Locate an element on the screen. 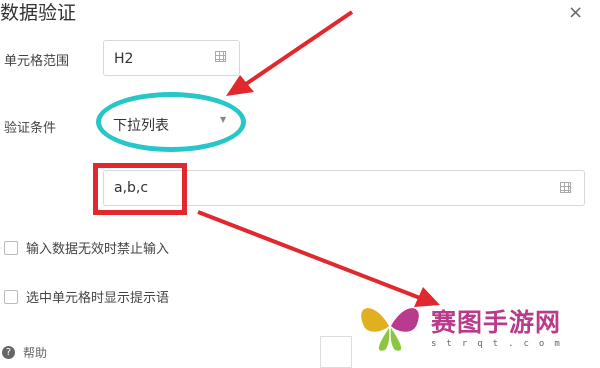  watermark-subtitle: strqt.com is located at coordinates (500, 344).